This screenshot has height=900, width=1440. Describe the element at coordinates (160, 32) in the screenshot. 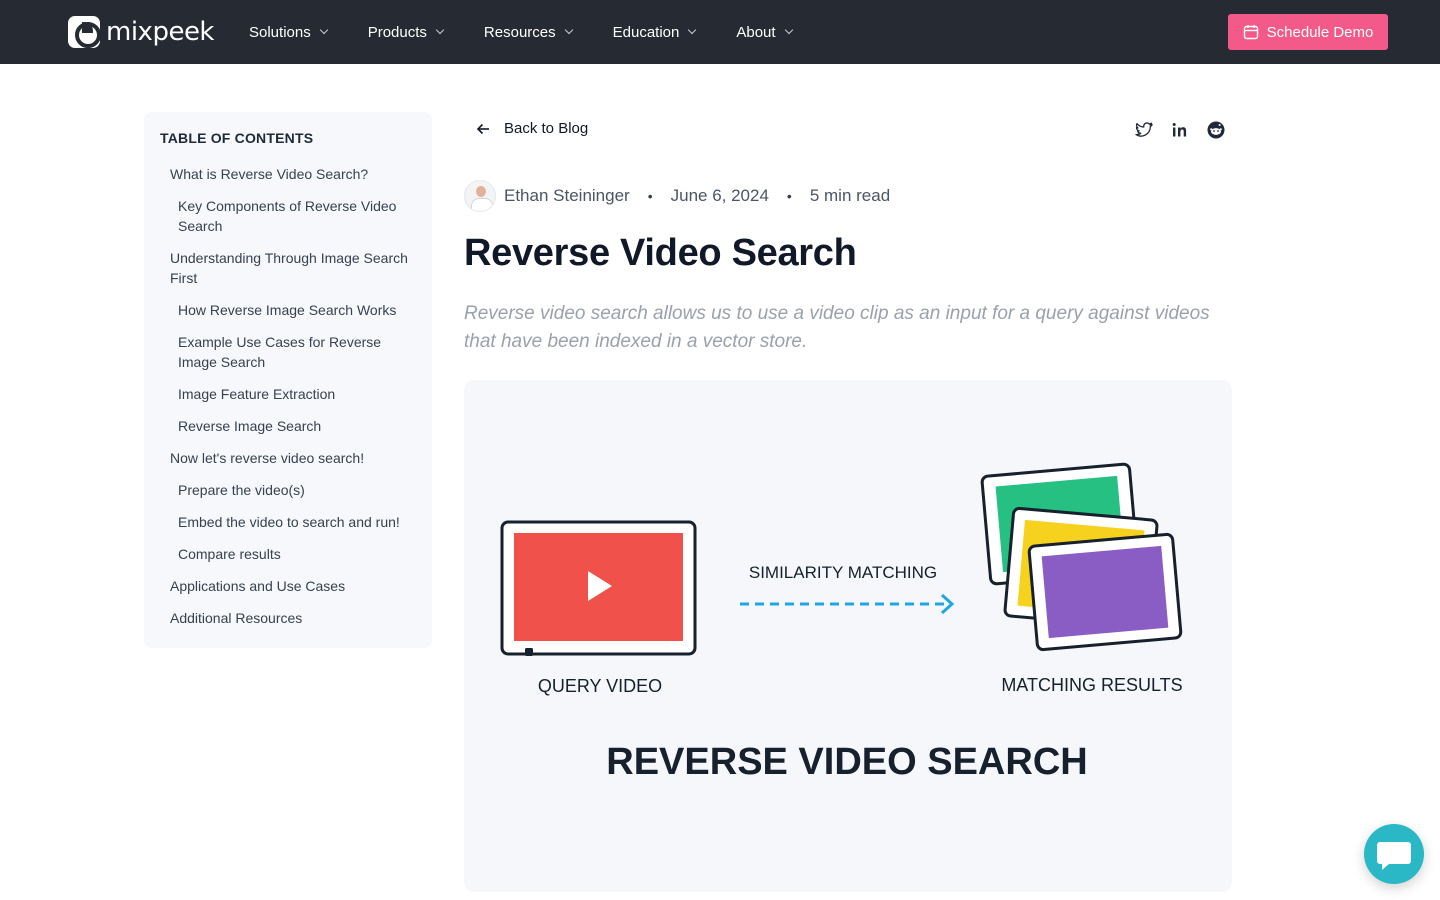

I see `logo-text: mixpeek` at that location.